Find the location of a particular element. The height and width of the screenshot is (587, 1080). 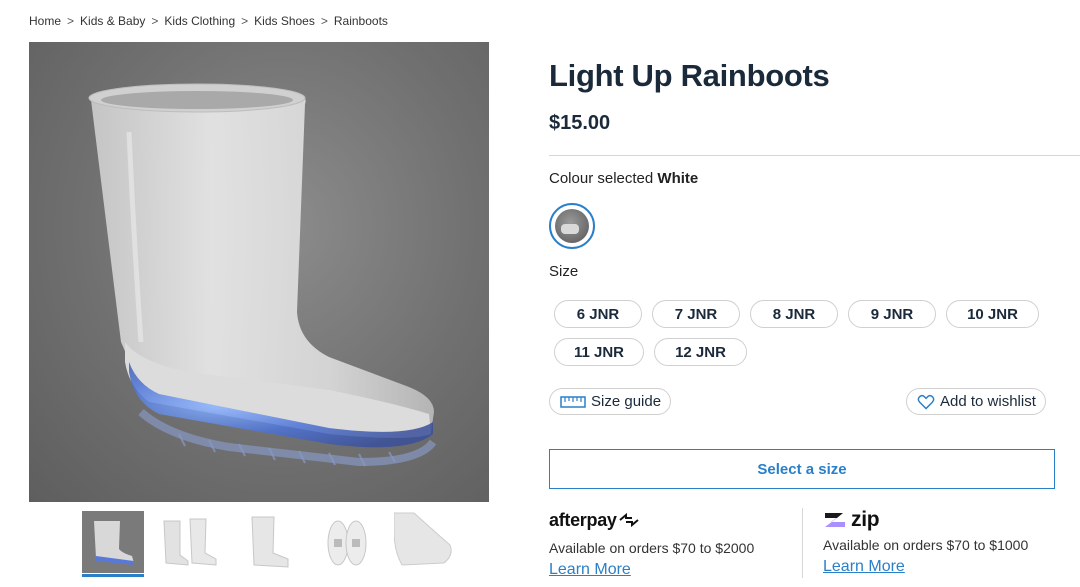

size-option-6-jnr: 6 JNR is located at coordinates (598, 314).